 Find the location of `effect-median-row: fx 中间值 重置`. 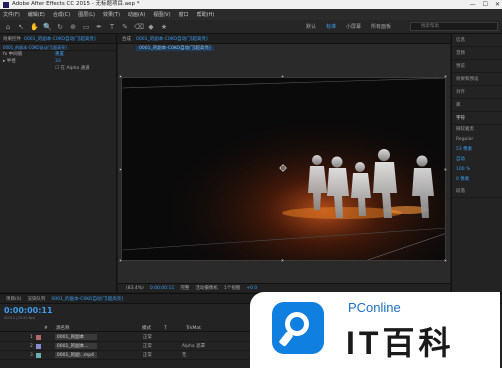

effect-median-row: fx 中间值 重置 is located at coordinates (58, 54).